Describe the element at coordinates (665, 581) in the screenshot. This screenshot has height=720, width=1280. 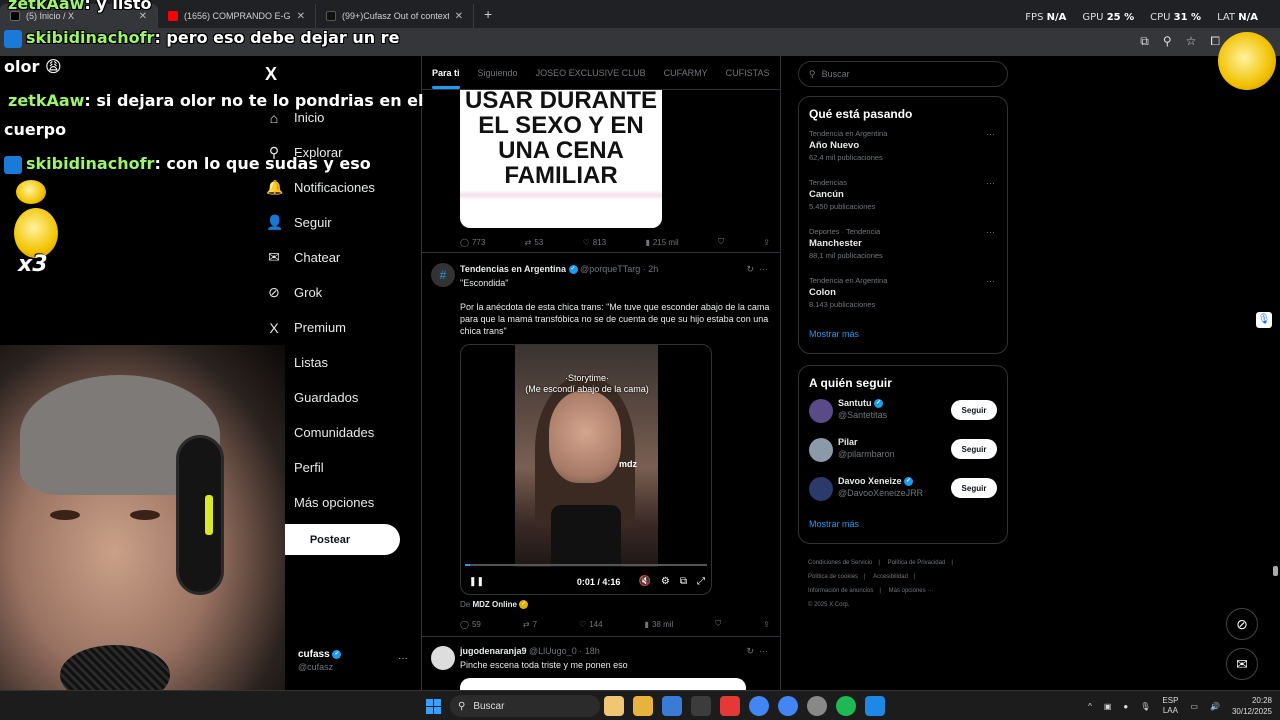
I see `settings-gear-icon: ⚙` at that location.